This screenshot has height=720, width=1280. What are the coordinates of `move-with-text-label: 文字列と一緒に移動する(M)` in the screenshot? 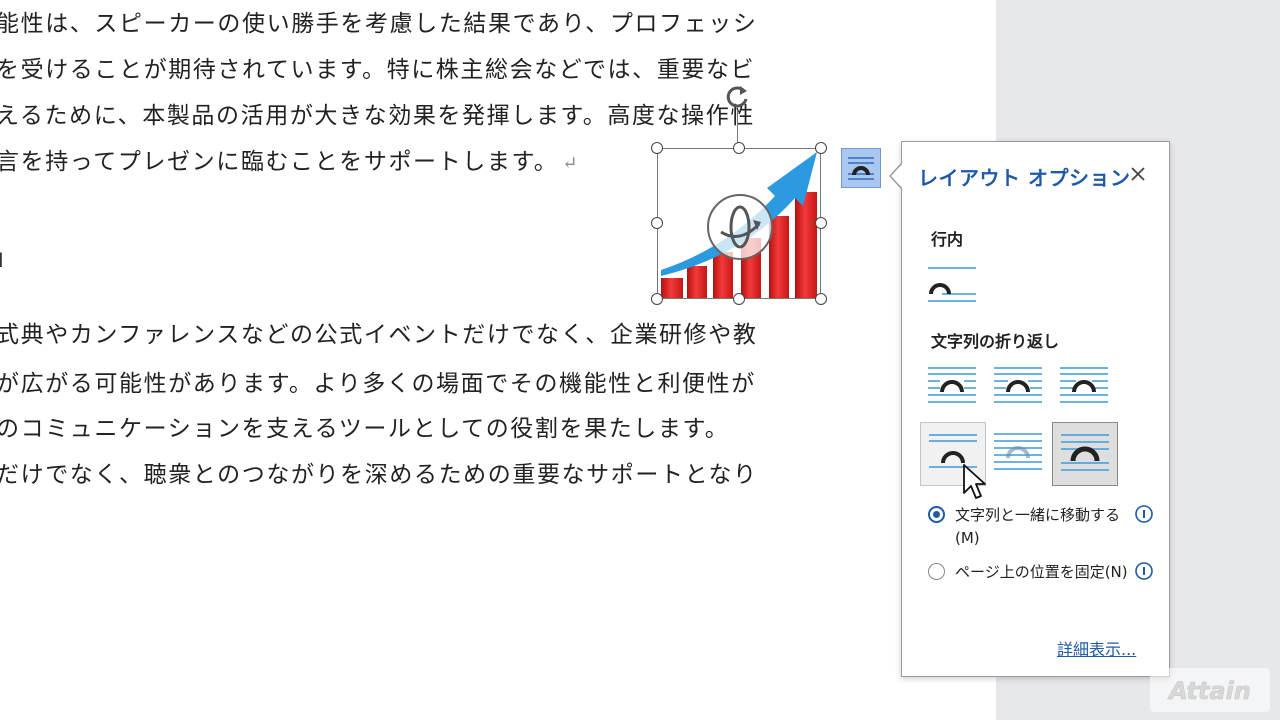 It's located at (1038, 526).